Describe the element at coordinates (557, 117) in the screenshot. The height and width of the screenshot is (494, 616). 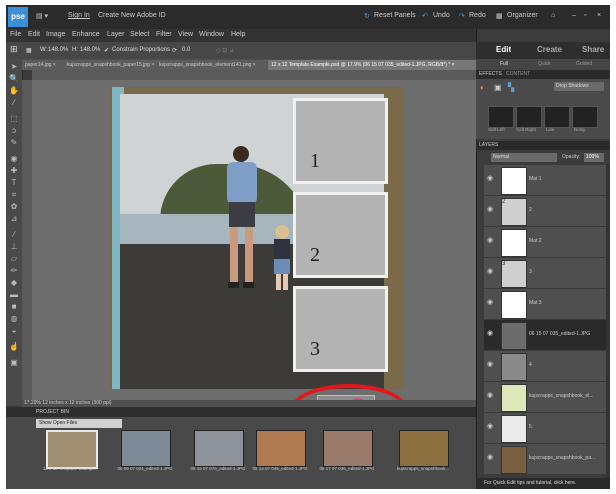
I see `fx-low` at that location.